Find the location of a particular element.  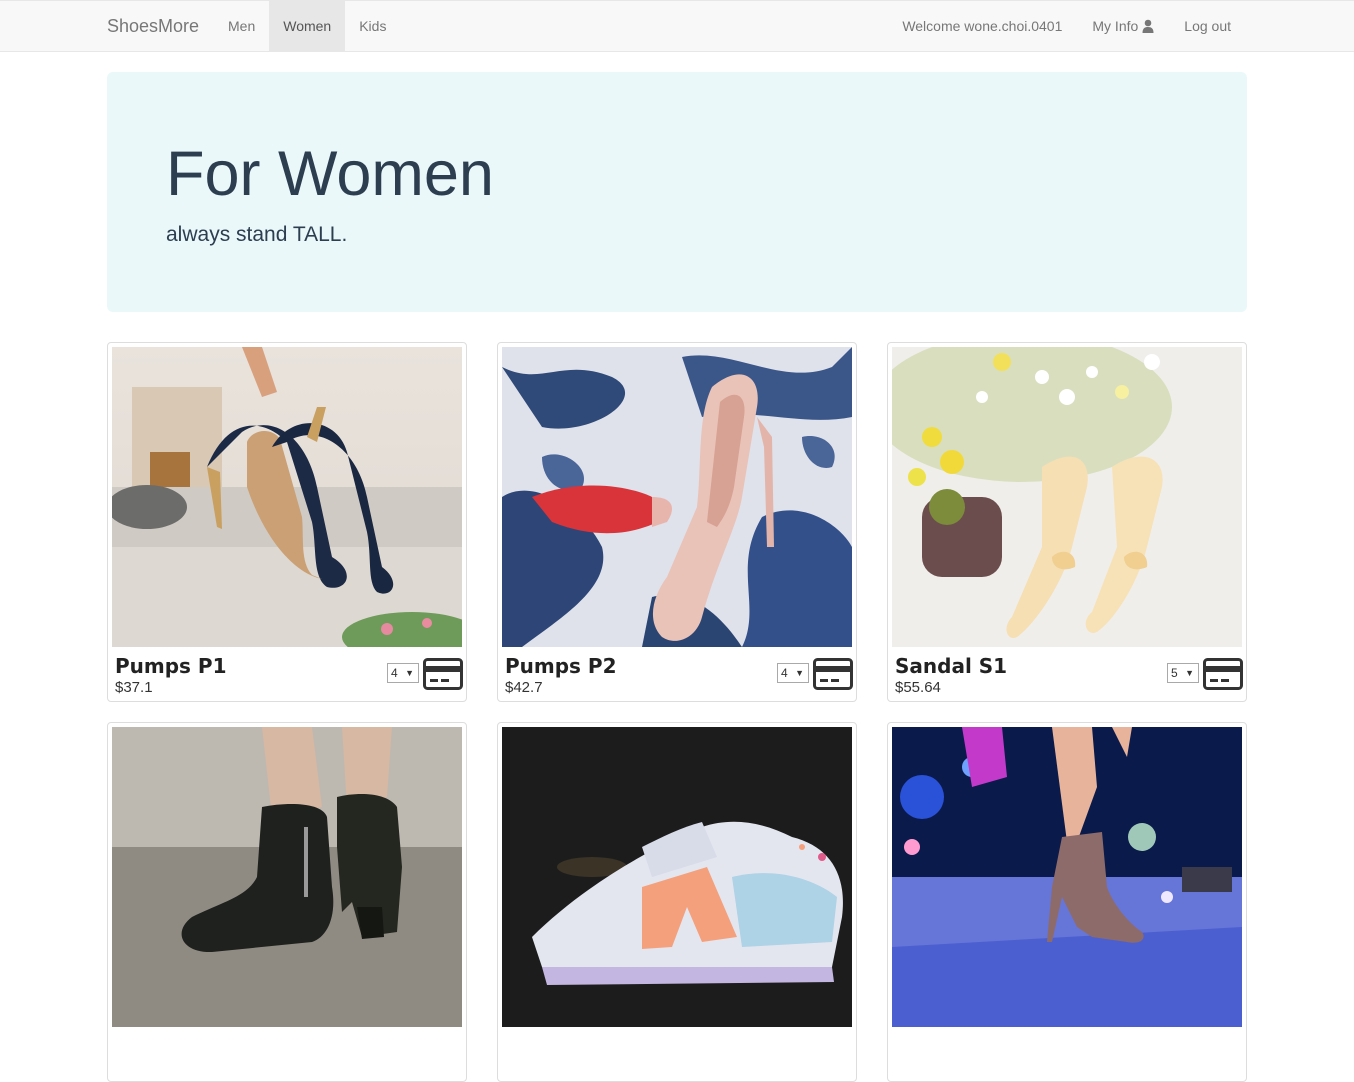

hero-subtitle: always stand TALL. is located at coordinates (257, 234).